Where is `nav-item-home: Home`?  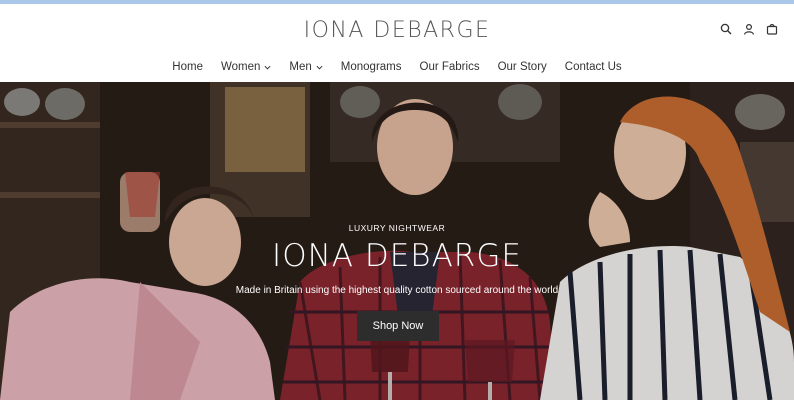
nav-item-home: Home is located at coordinates (187, 67).